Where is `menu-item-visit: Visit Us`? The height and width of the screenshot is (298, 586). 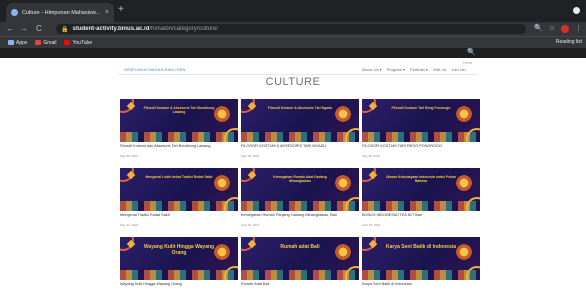
menu-item-visit: Visit Us is located at coordinates (439, 69).